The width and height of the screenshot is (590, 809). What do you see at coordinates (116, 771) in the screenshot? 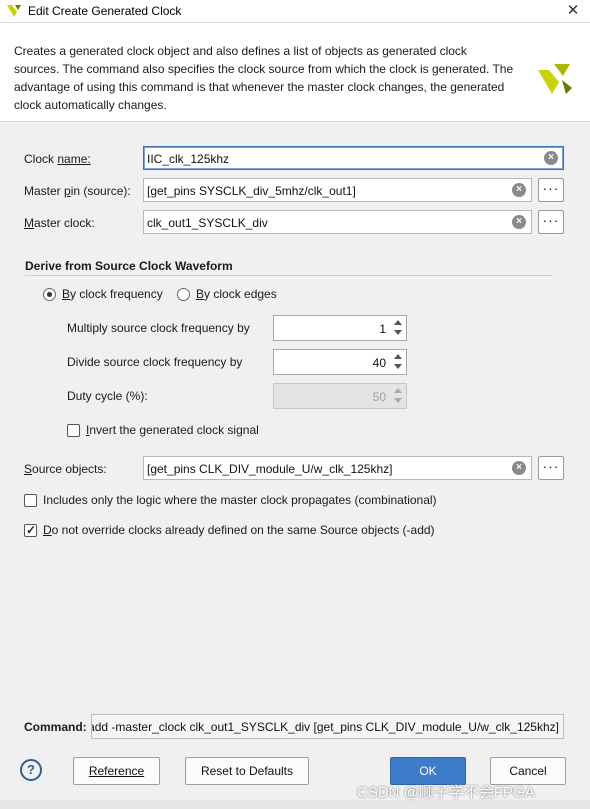
I see `reference-button: Reference` at bounding box center [116, 771].